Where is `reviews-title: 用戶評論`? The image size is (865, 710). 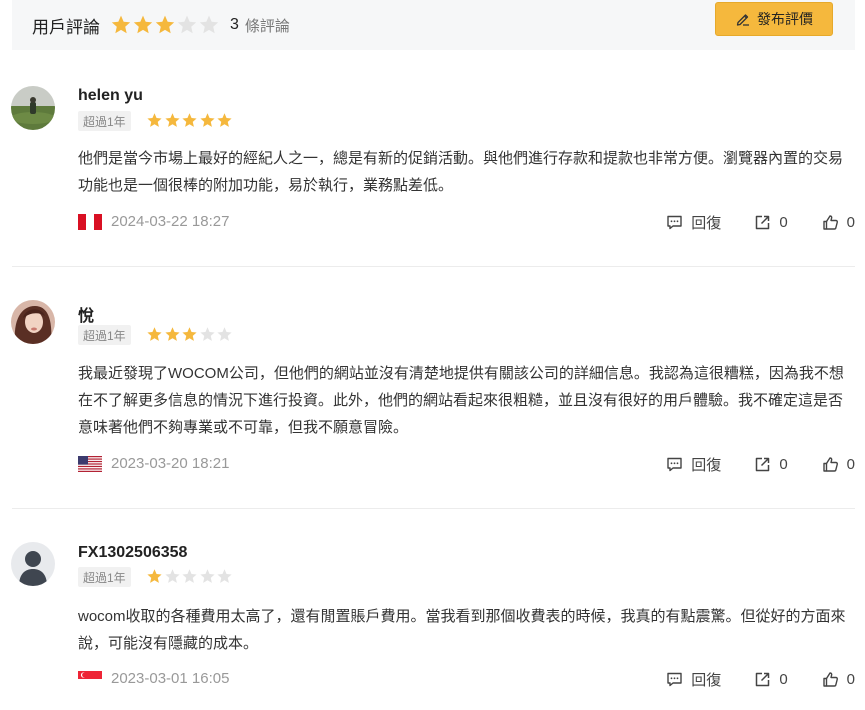 reviews-title: 用戶評論 is located at coordinates (66, 27).